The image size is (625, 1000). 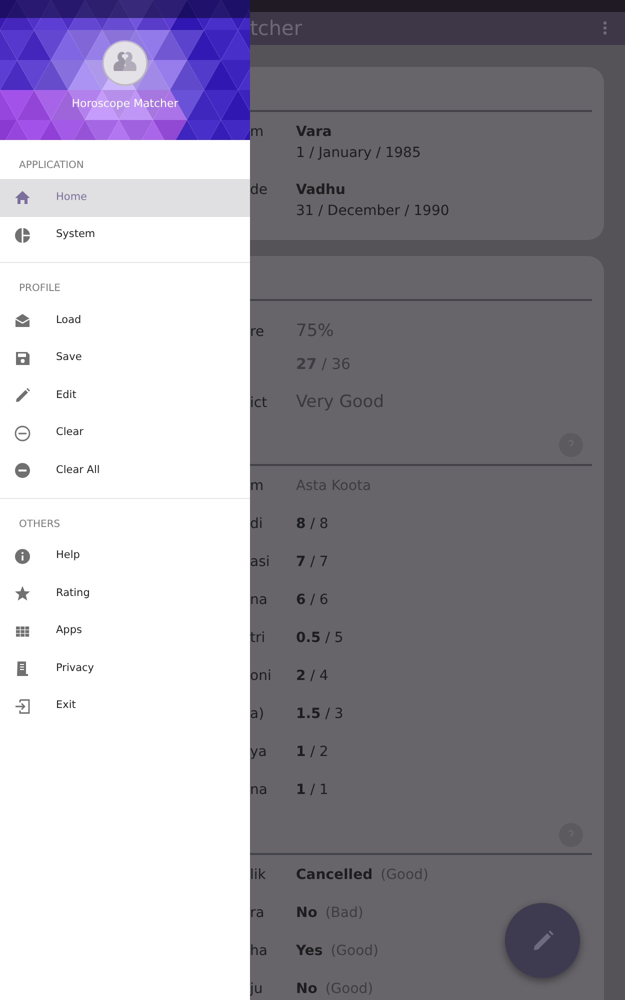 What do you see at coordinates (125, 593) in the screenshot?
I see `drawer-item: Rating` at bounding box center [125, 593].